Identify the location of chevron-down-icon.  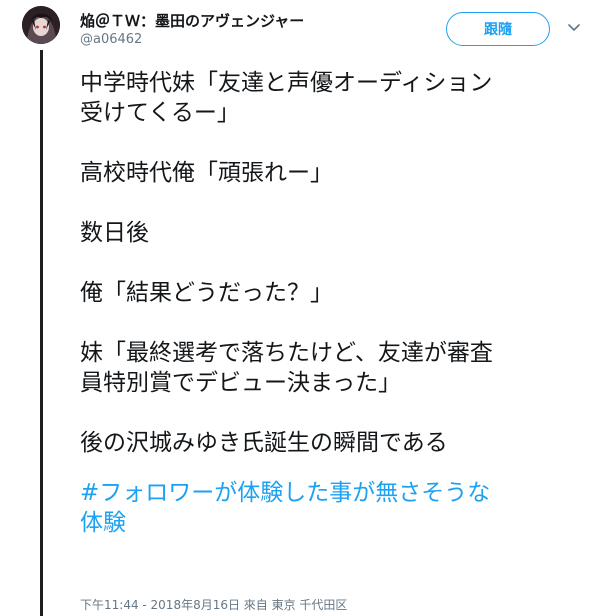
(574, 28).